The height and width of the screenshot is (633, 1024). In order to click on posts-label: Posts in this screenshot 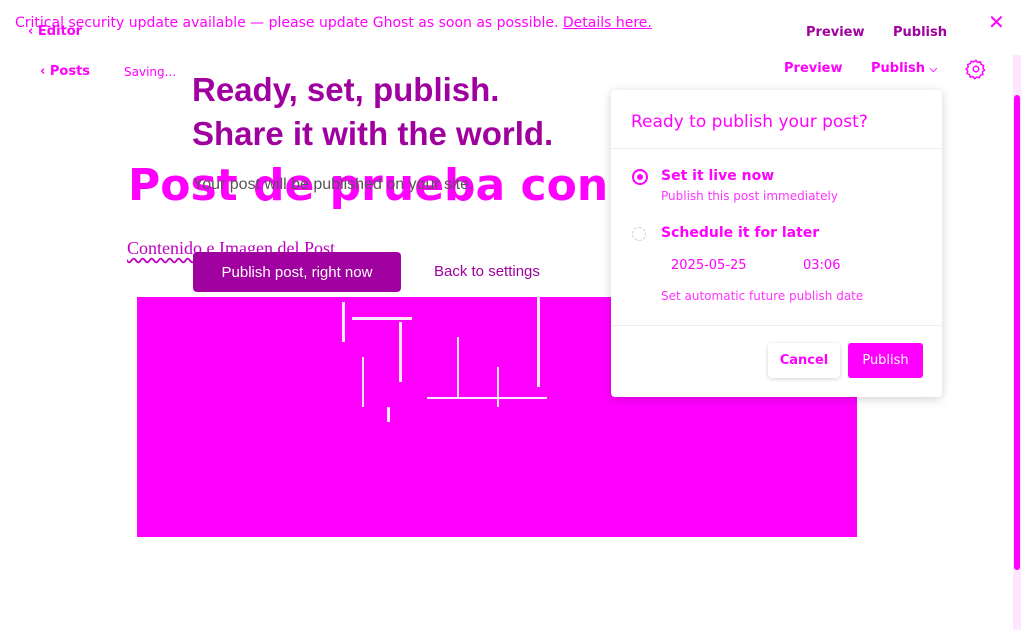, I will do `click(70, 71)`.